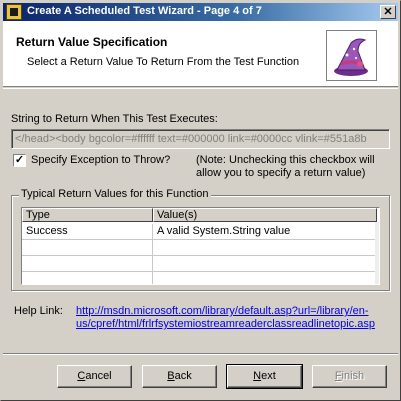 The image size is (401, 401). I want to click on finish-button: Finish, so click(349, 376).